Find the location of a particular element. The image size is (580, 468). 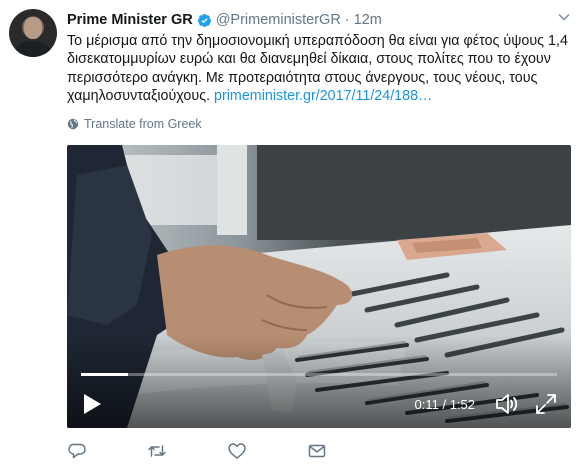

heart-icon is located at coordinates (237, 451).